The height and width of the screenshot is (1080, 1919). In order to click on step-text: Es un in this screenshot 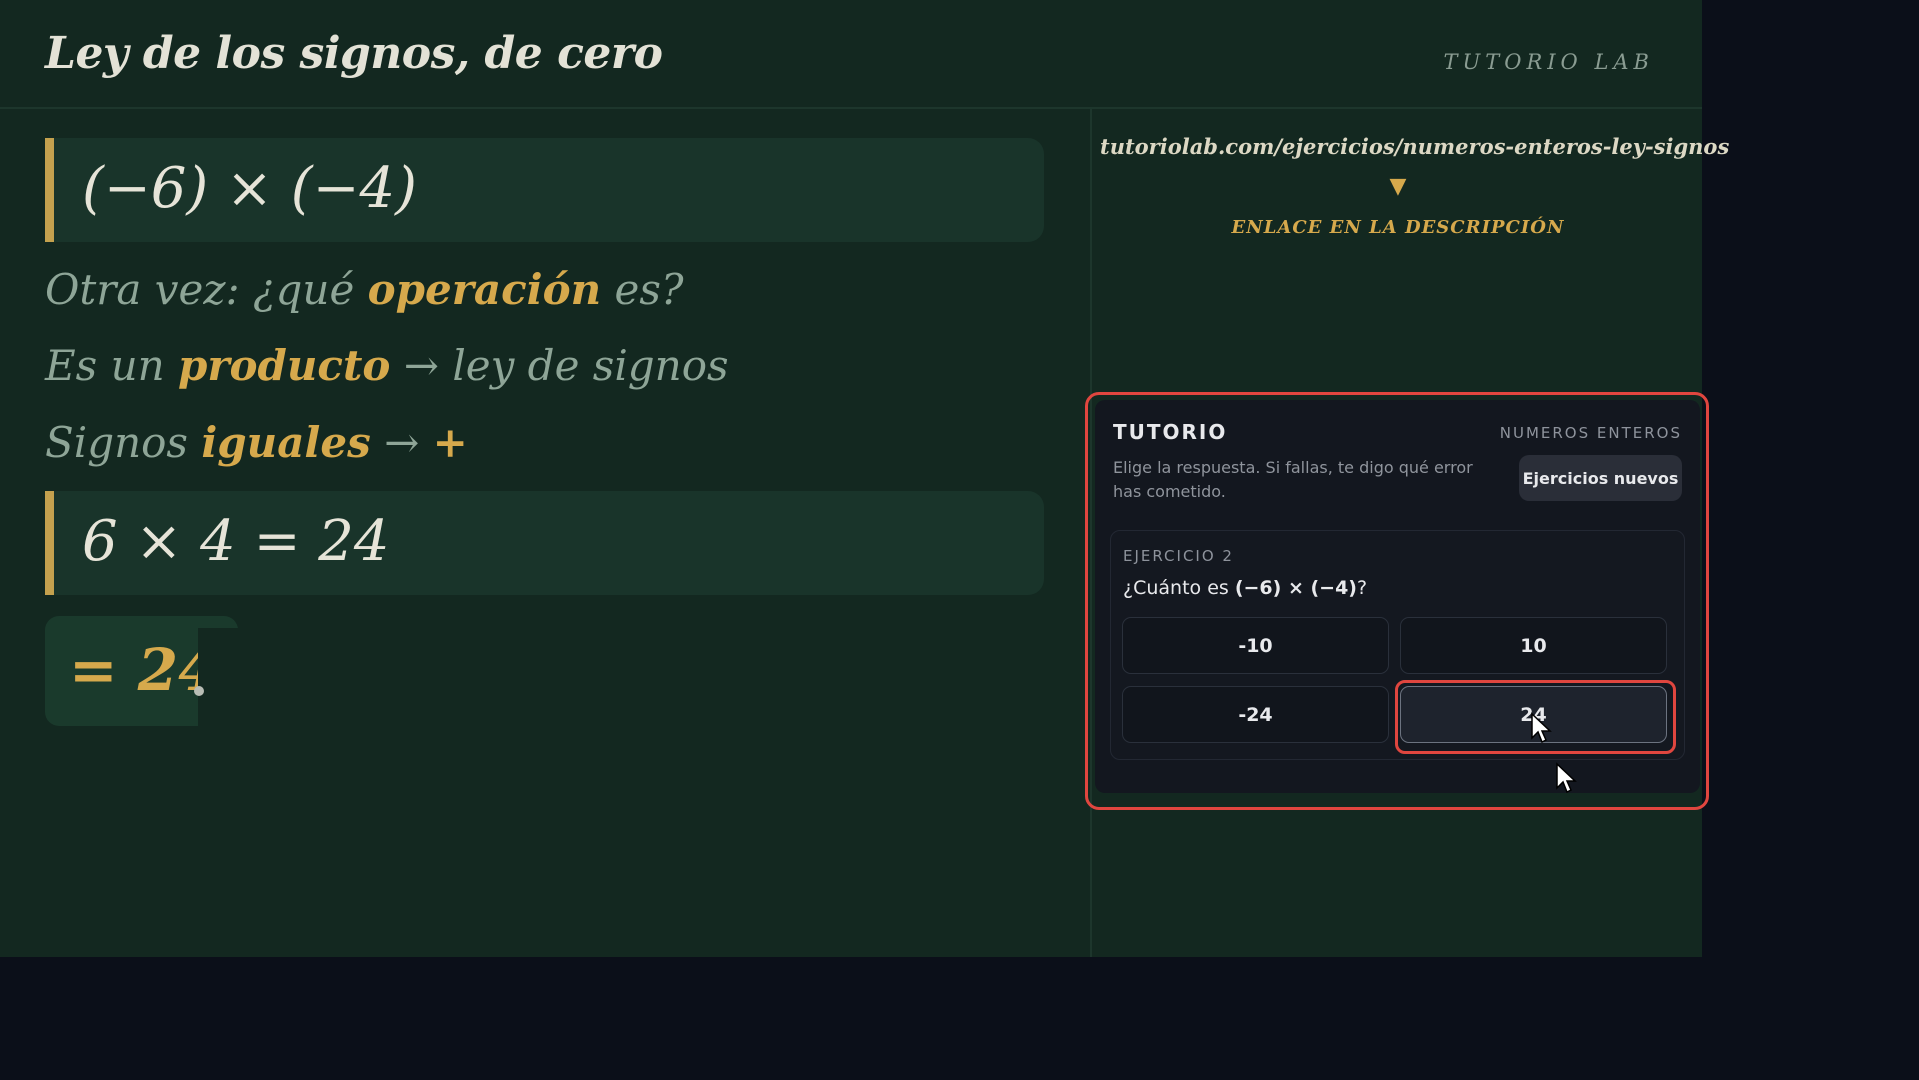, I will do `click(112, 365)`.